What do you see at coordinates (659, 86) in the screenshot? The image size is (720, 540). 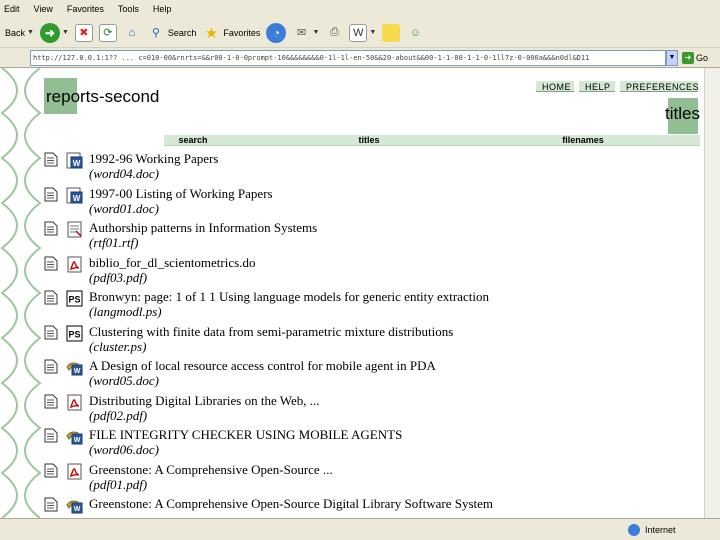 I see `preferences-link: PREFERENCES` at bounding box center [659, 86].